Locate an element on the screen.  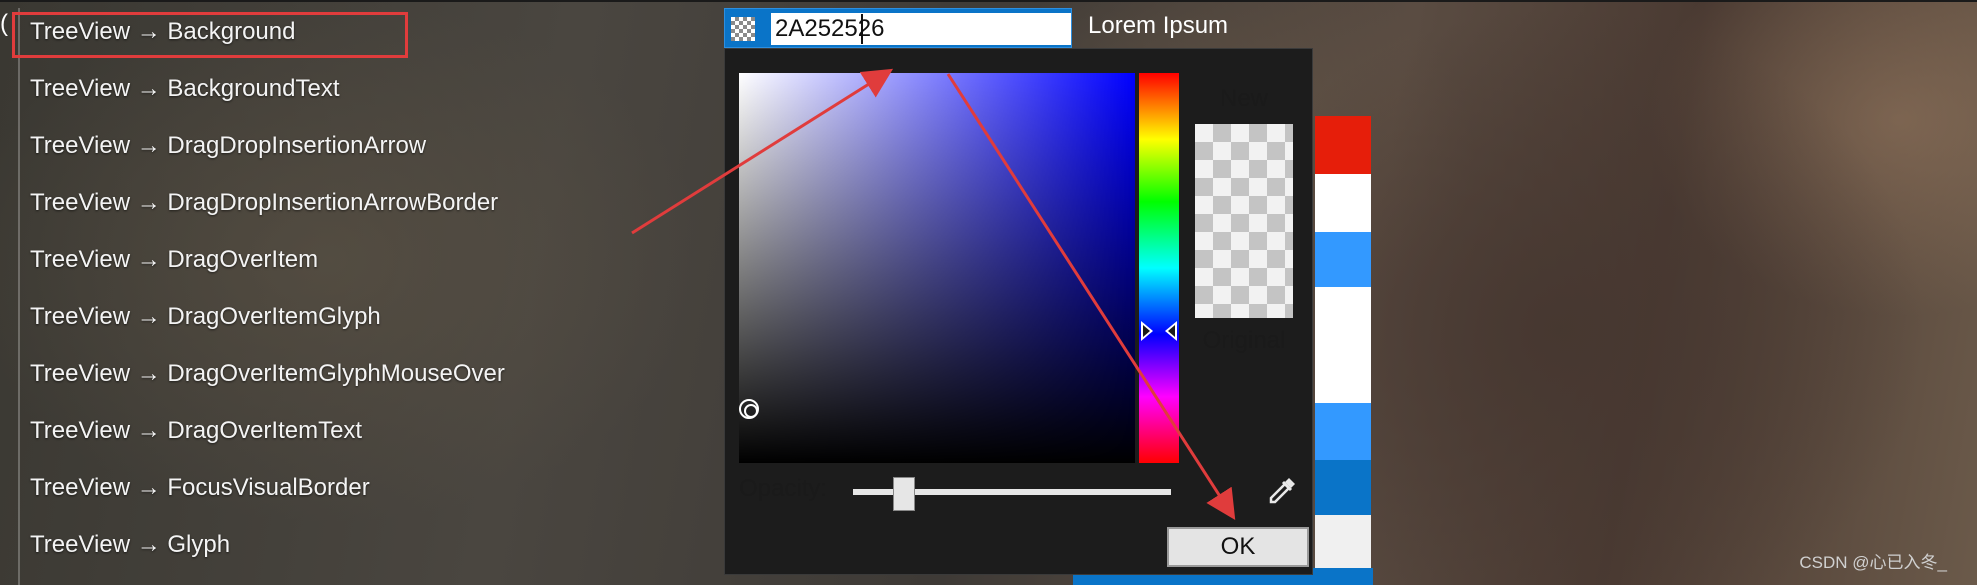
tree-item-drag-drop-insertion-arrow: TreeView → DragDropInsertionArrow is located at coordinates (310, 146).